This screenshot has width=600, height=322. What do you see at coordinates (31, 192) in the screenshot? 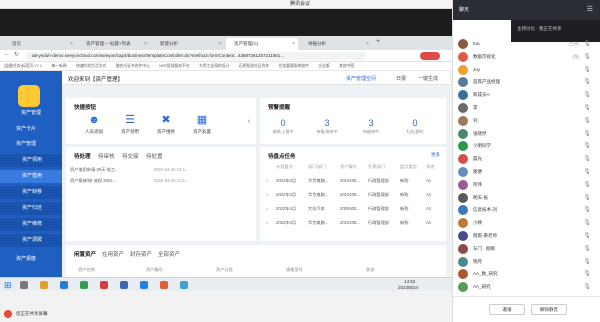
I see `sidebar-item-asset-transfer: 资产转移` at bounding box center [31, 192].